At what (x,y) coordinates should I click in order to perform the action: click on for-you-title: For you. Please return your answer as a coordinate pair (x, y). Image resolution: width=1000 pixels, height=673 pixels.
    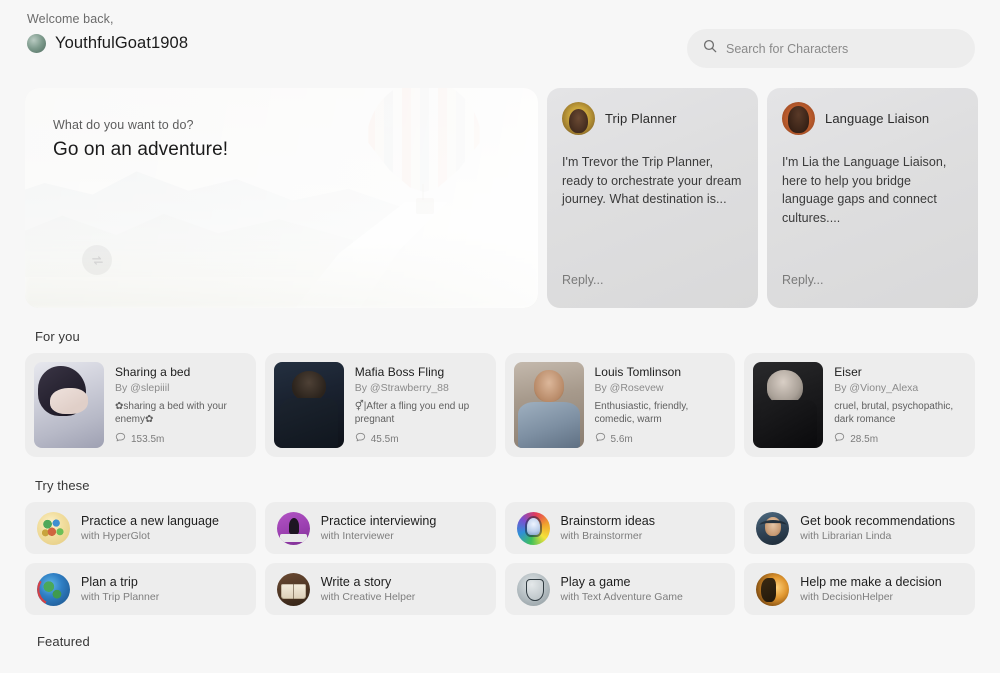
    Looking at the image, I should click on (57, 336).